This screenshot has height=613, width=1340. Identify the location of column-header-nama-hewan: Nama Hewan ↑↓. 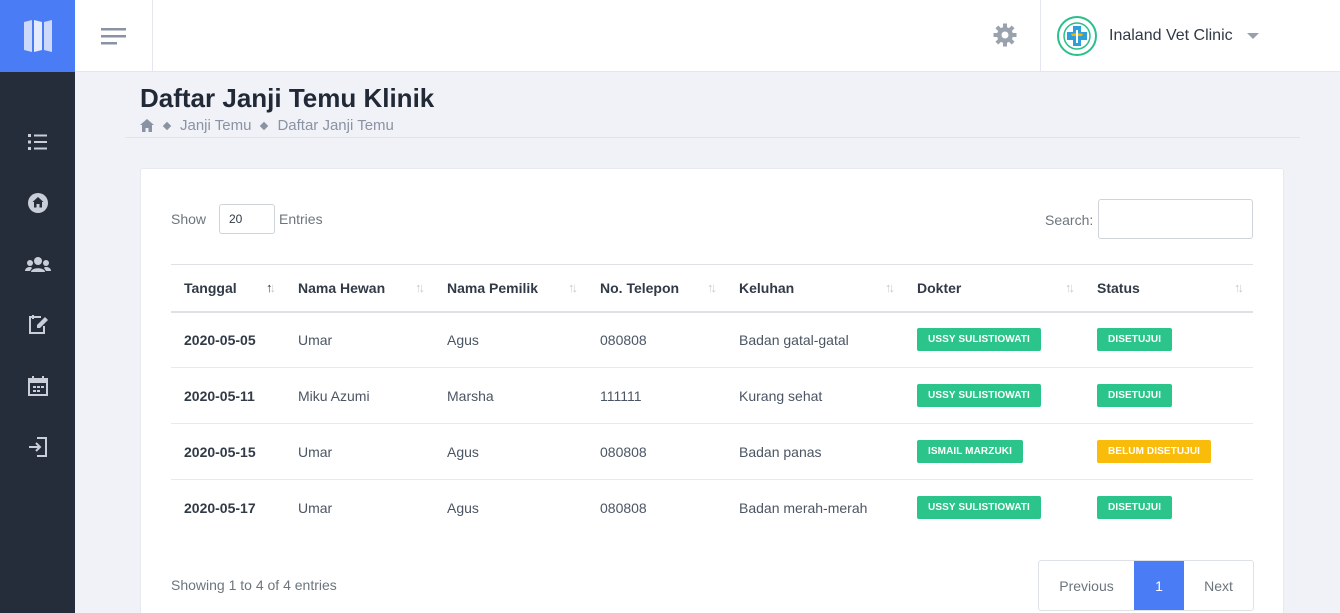
(359, 288).